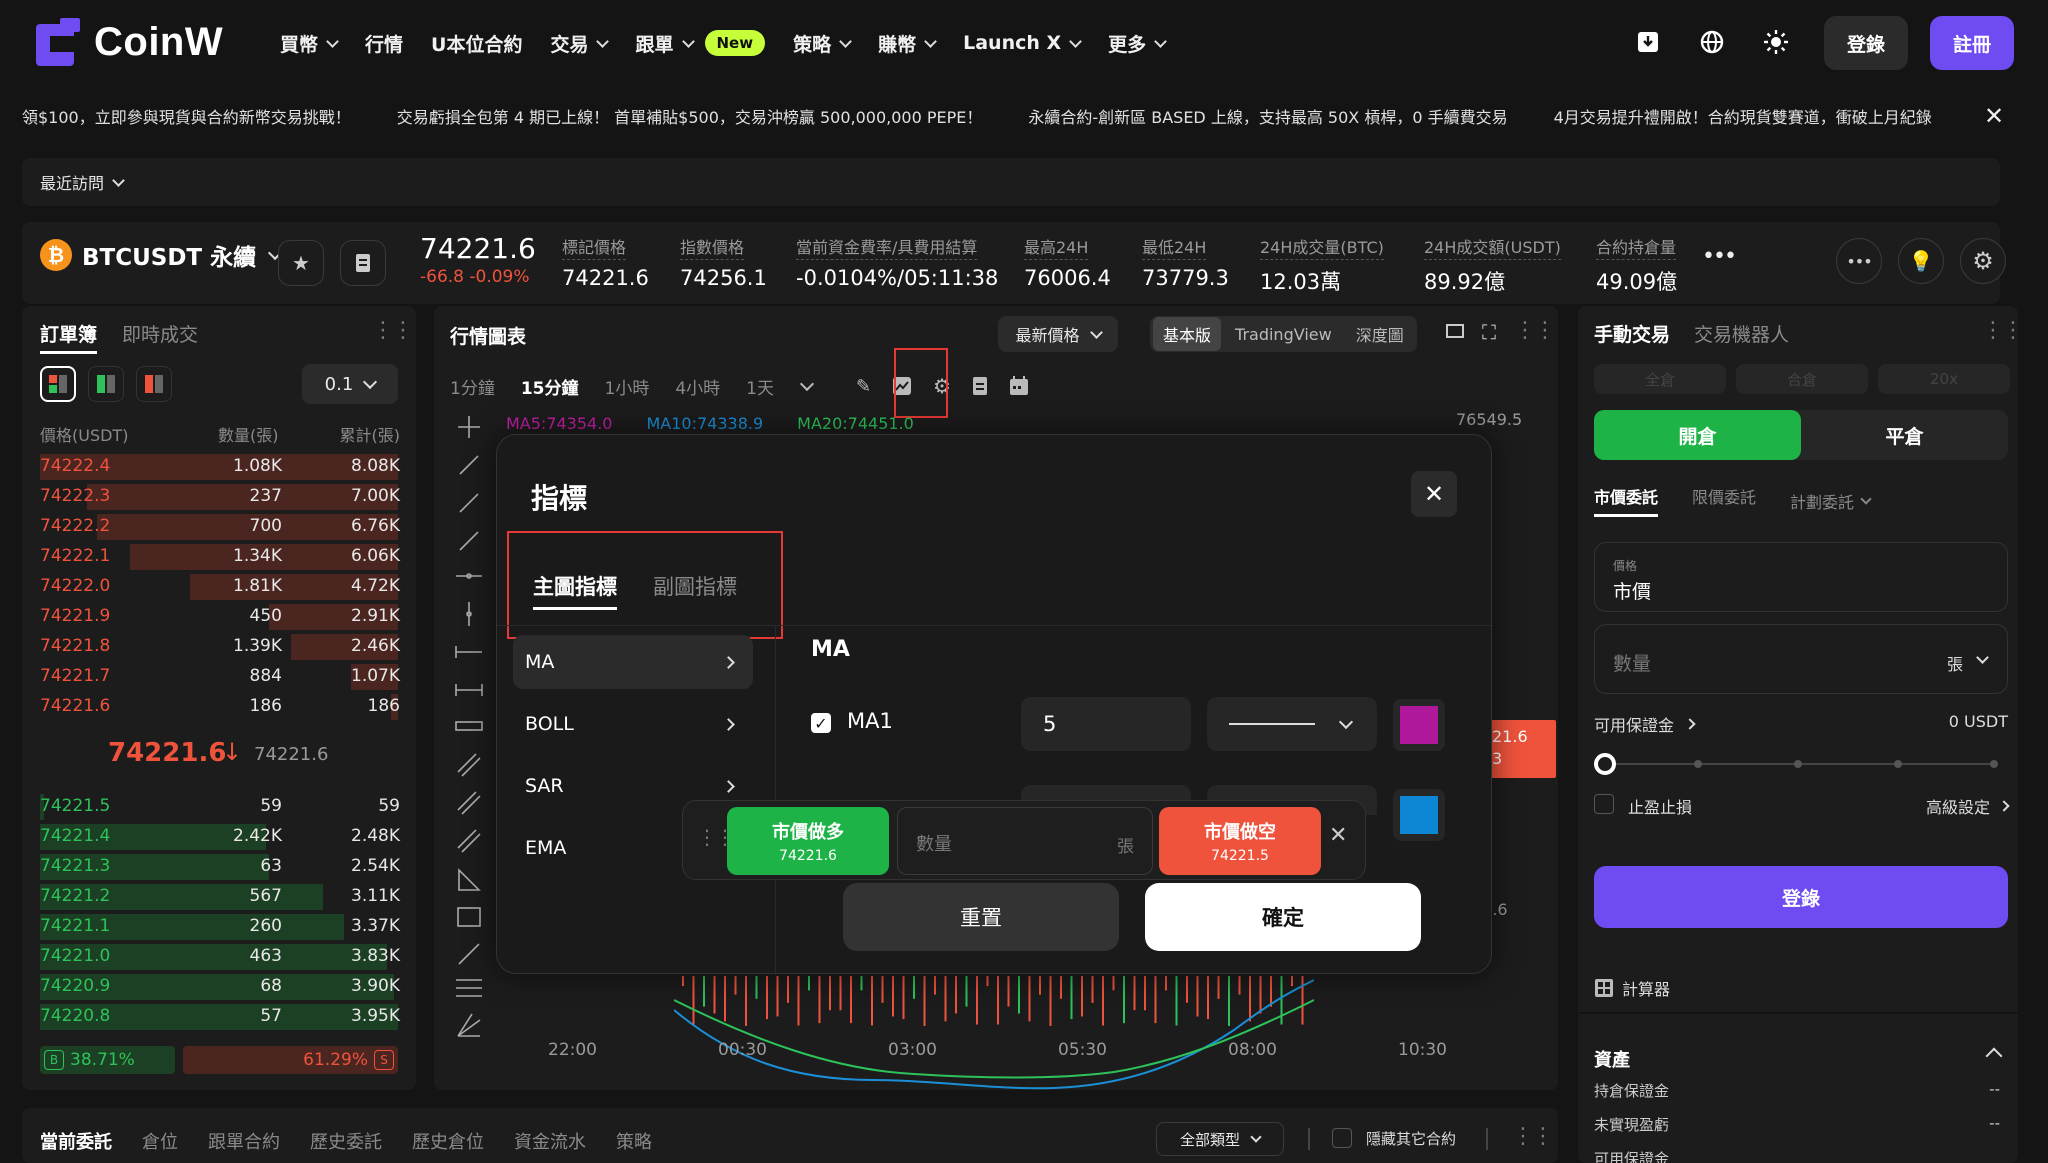 Image resolution: width=2048 pixels, height=1163 pixels. Describe the element at coordinates (1434, 494) in the screenshot. I see `modal-close-button: ✕` at that location.